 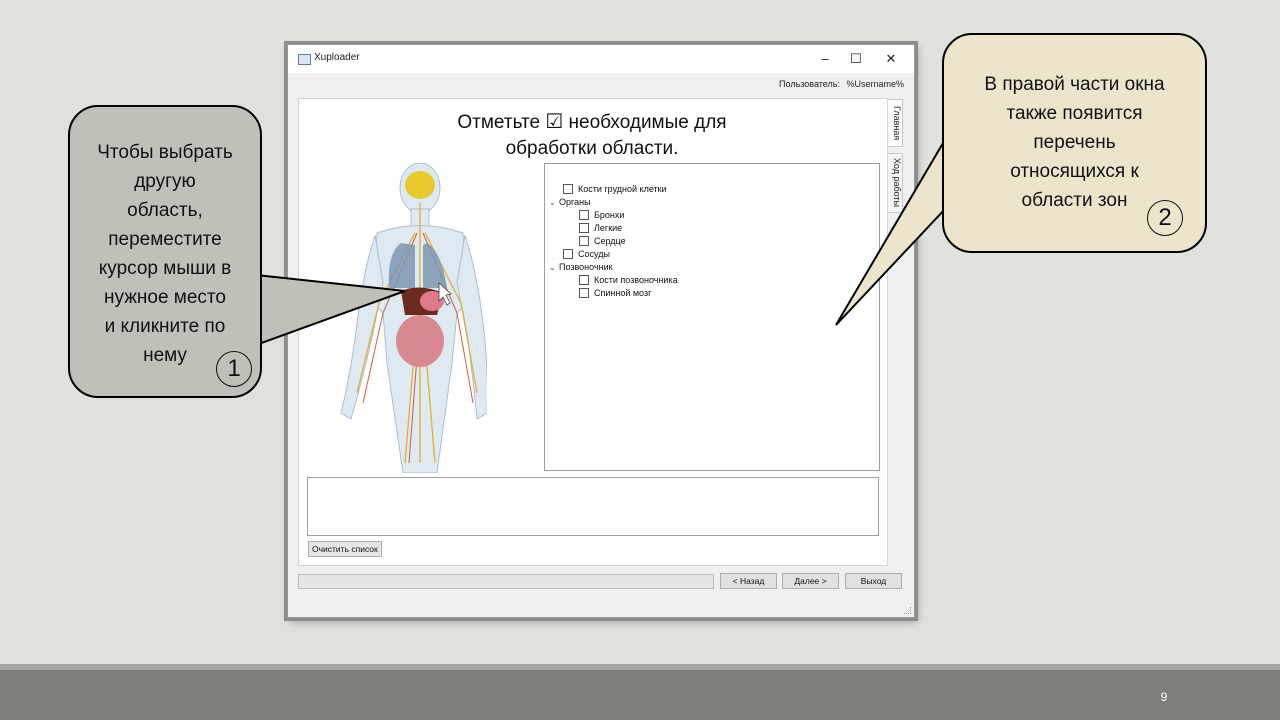 I want to click on callout-1-line: нужное место, so click(x=164, y=297).